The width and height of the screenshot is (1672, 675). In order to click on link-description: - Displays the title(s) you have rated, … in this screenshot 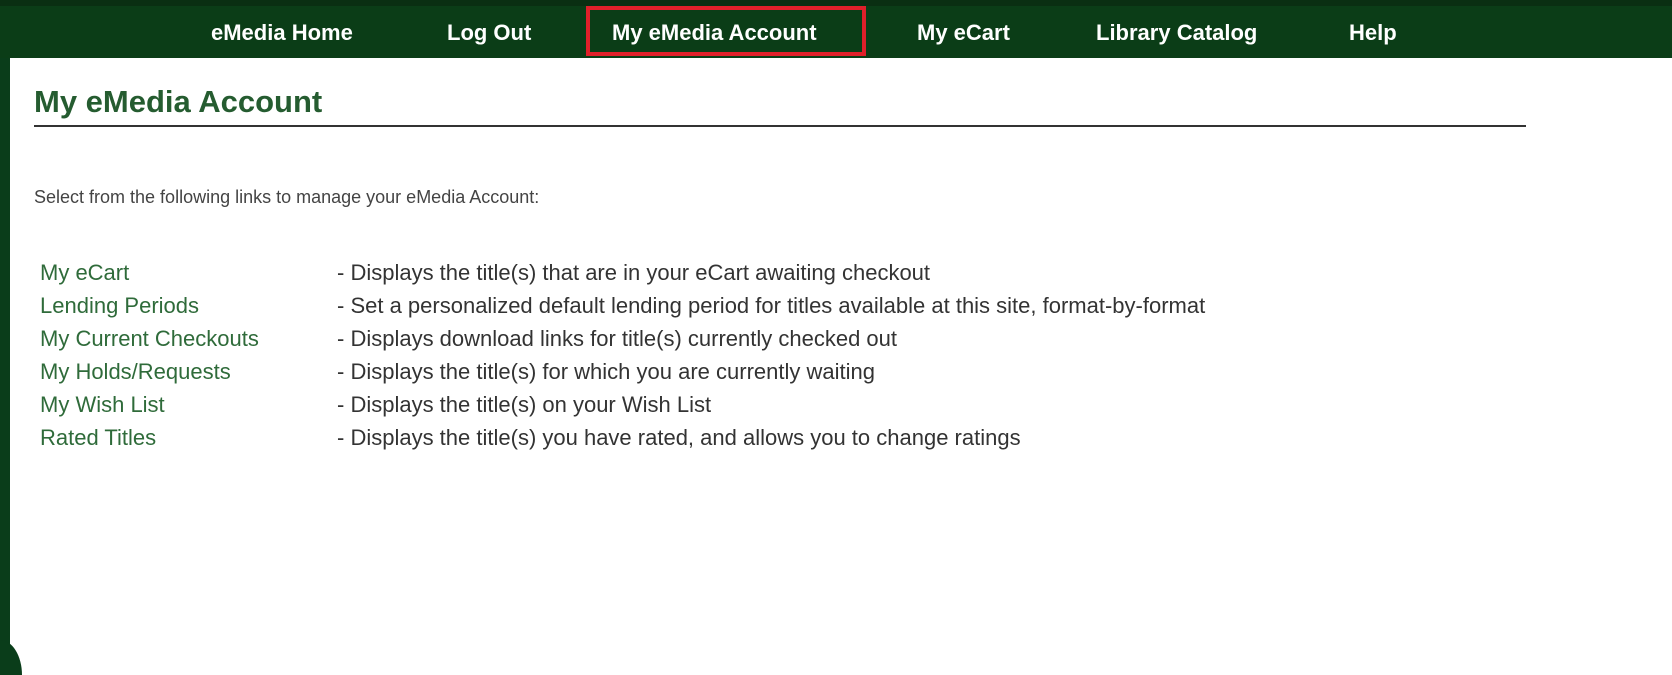, I will do `click(679, 437)`.